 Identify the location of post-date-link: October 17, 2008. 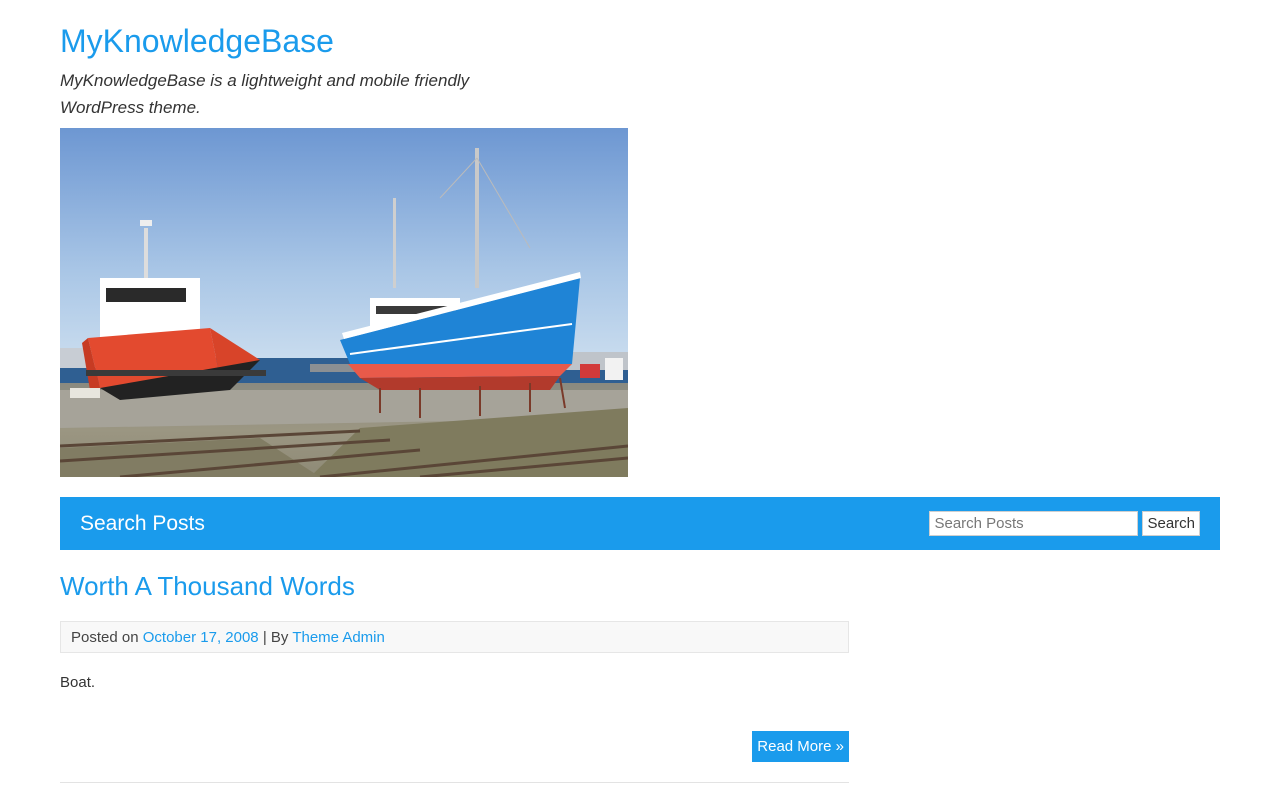
(201, 637).